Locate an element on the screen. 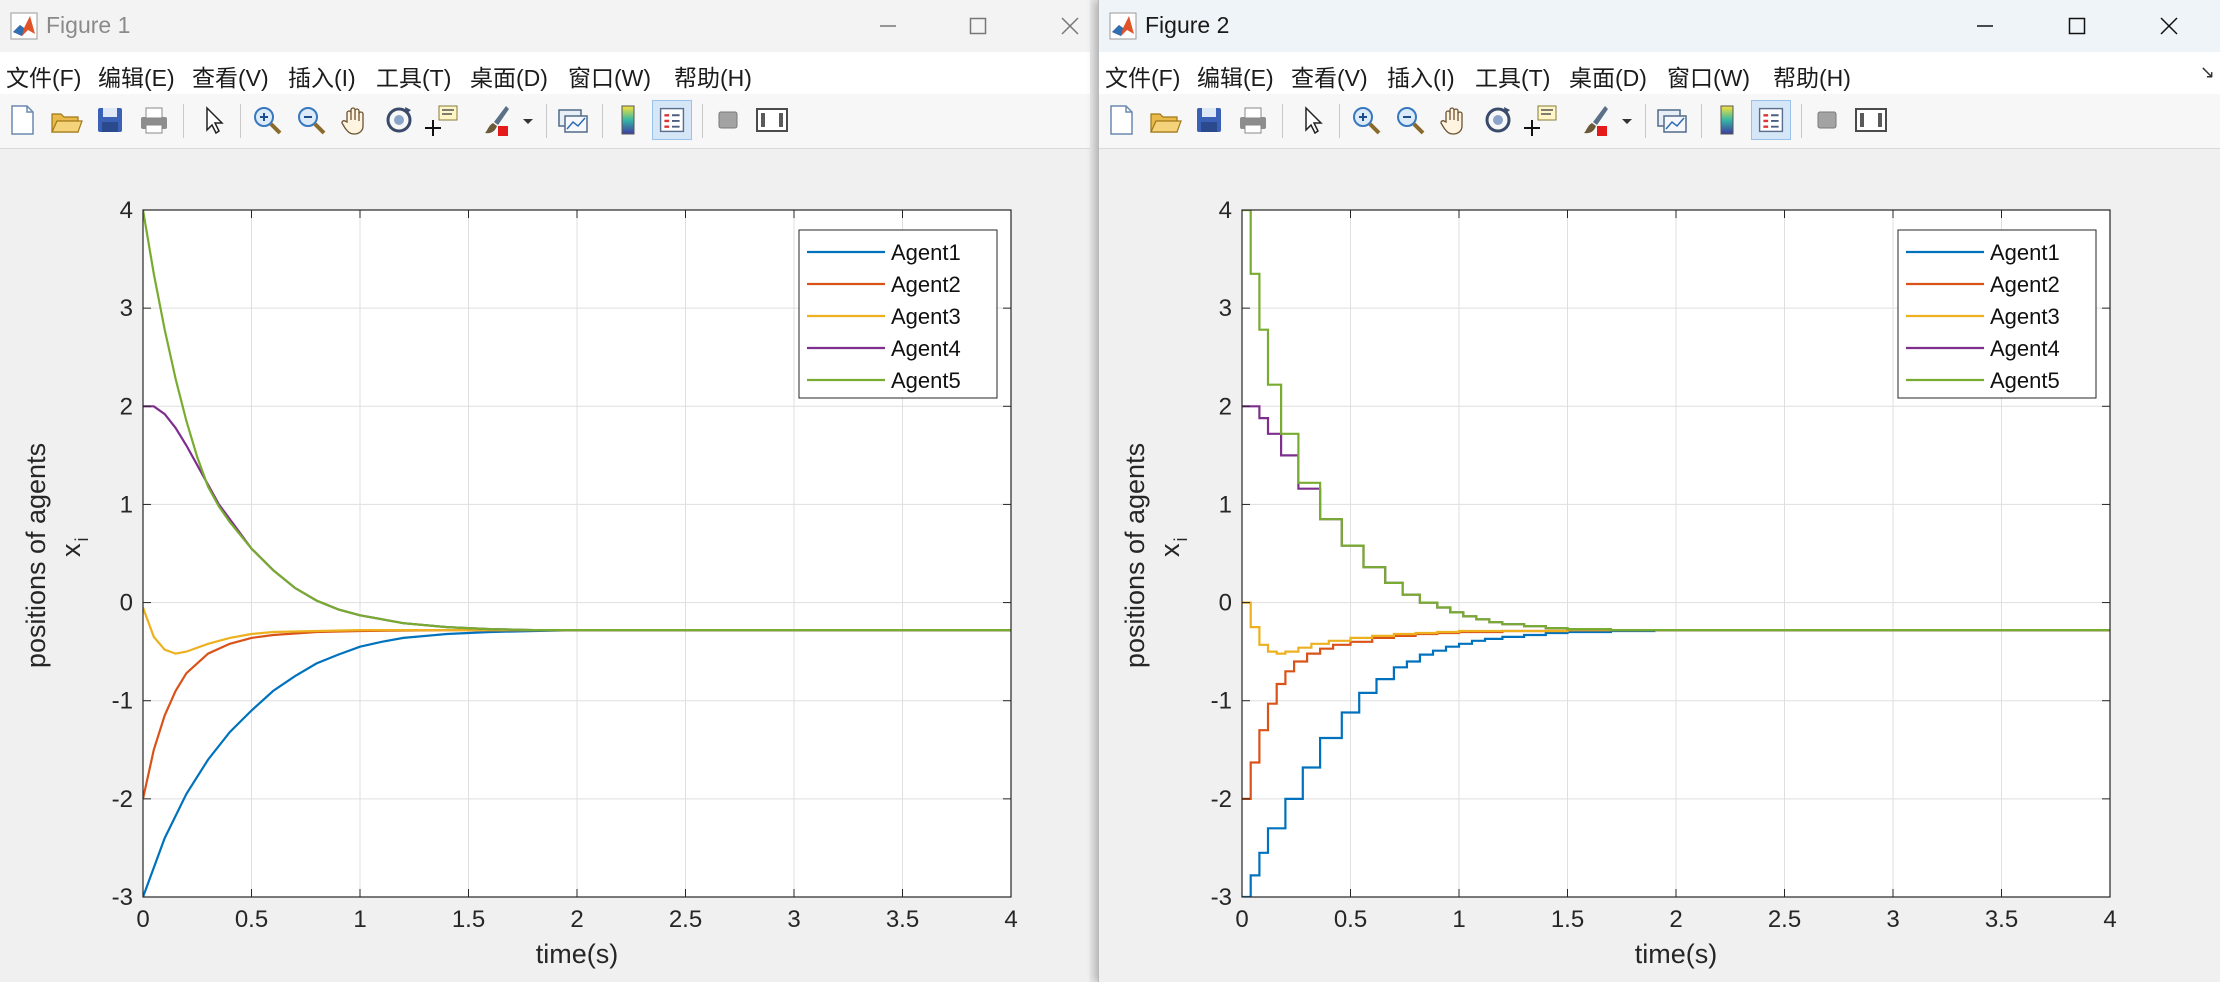 The height and width of the screenshot is (982, 2220). maximize-icon is located at coordinates (2077, 26).